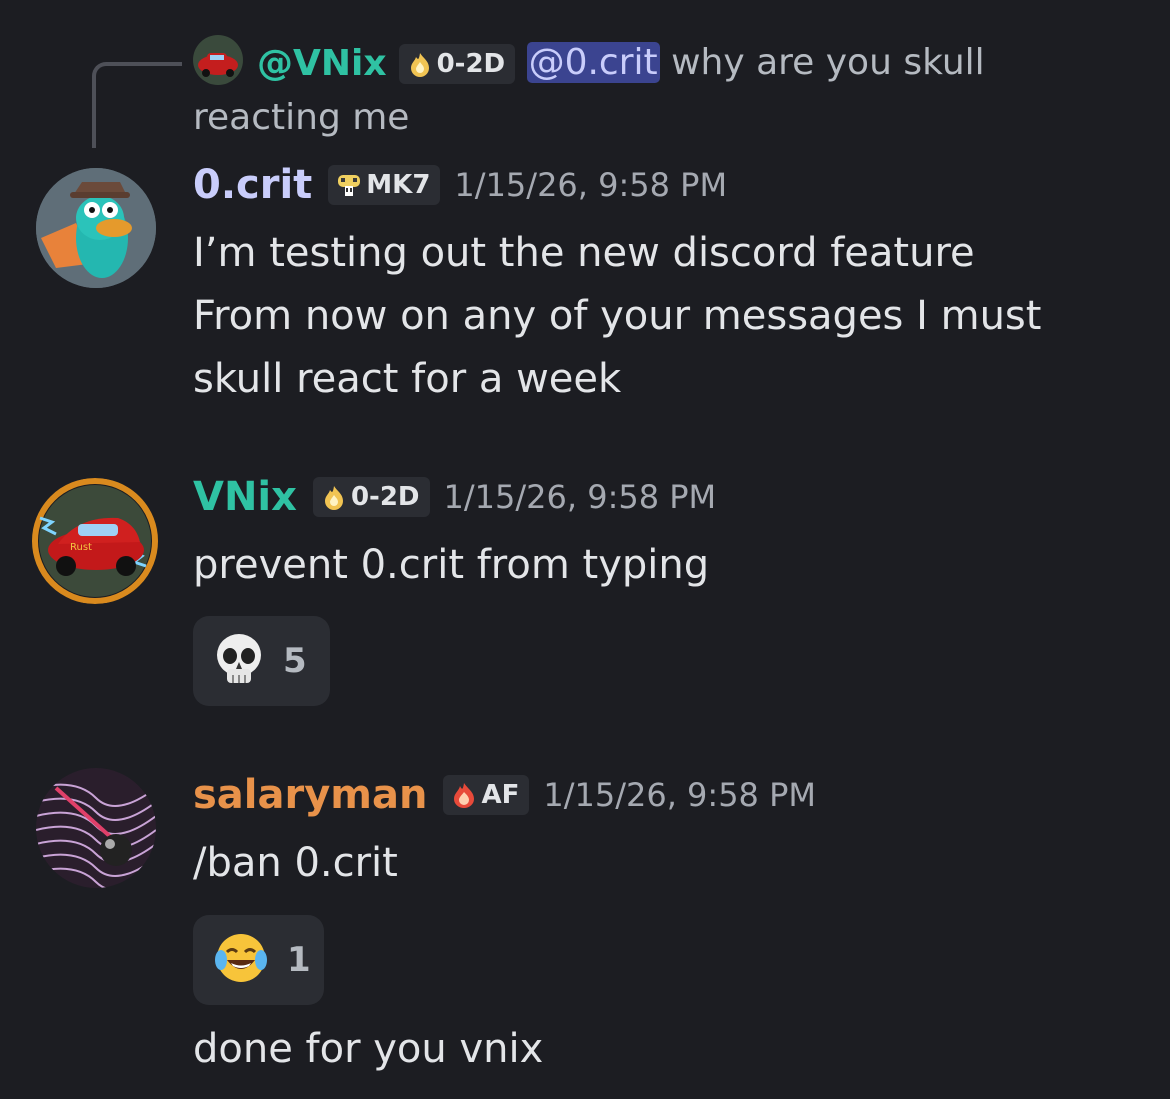 This screenshot has width=1170, height=1099. Describe the element at coordinates (349, 185) in the screenshot. I see `mushroom-icon` at that location.